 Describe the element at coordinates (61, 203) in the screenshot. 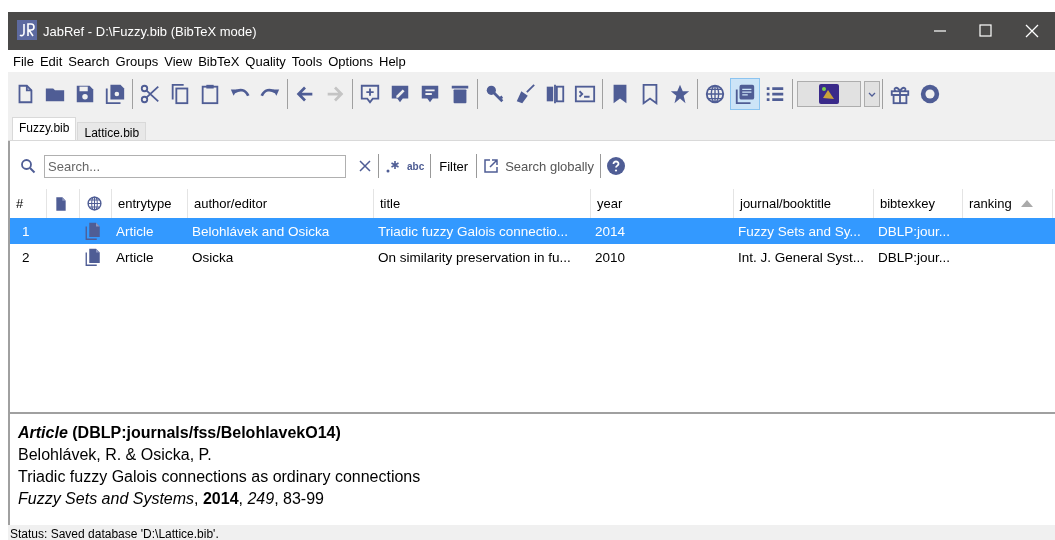

I see `file-icon` at that location.